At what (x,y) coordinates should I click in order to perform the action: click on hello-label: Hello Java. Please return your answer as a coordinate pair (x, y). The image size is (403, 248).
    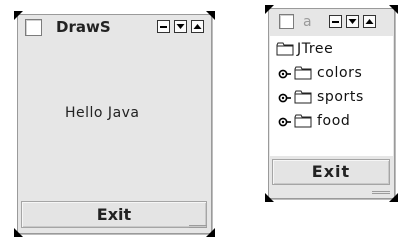
    Looking at the image, I should click on (102, 113).